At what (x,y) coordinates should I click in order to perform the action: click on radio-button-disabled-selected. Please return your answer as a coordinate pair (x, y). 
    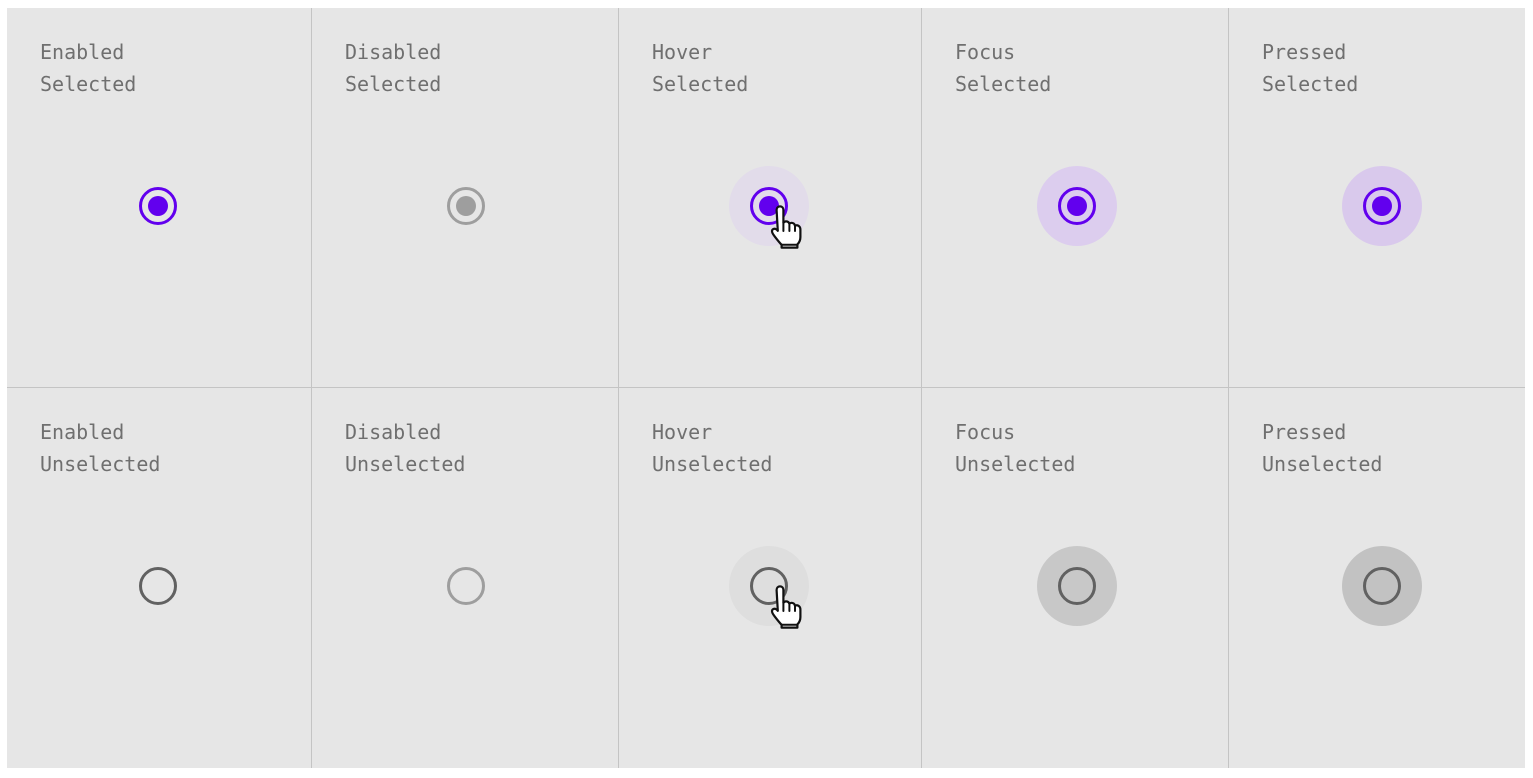
    Looking at the image, I should click on (466, 206).